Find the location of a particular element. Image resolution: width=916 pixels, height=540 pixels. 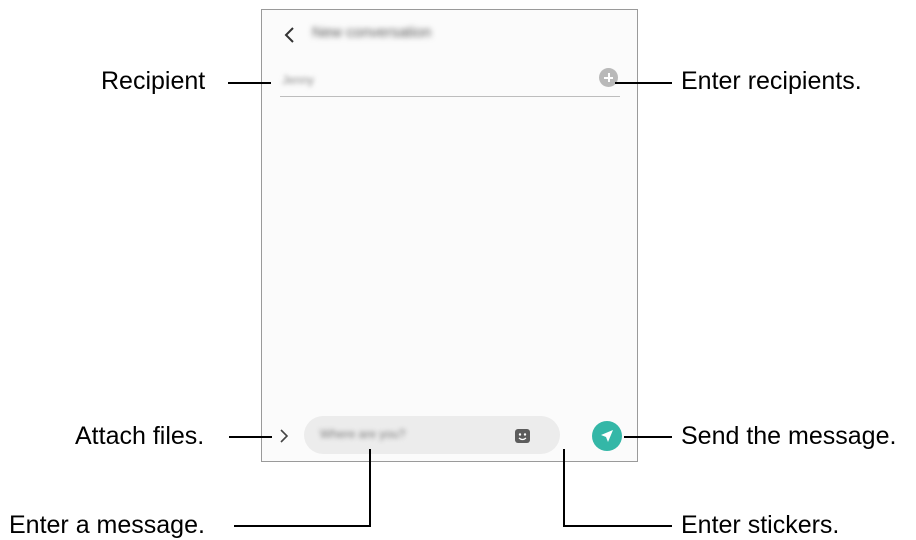

chevron-right-icon is located at coordinates (284, 436).